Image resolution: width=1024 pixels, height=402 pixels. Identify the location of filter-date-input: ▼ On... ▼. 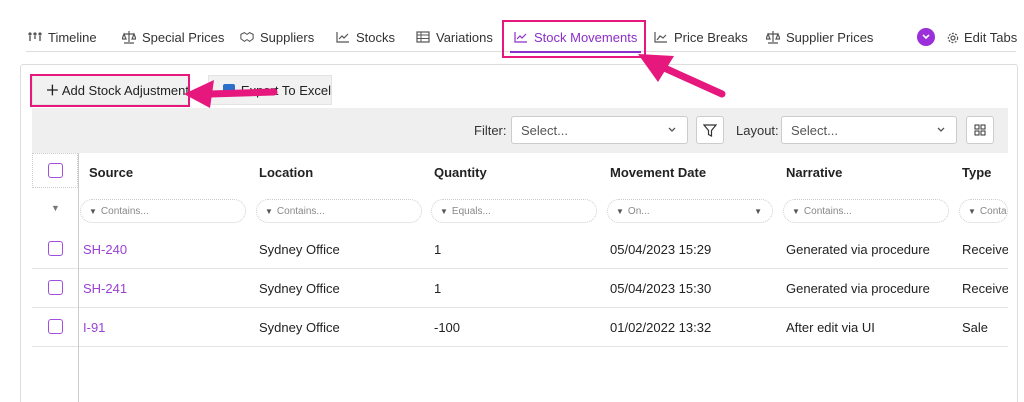
(690, 211).